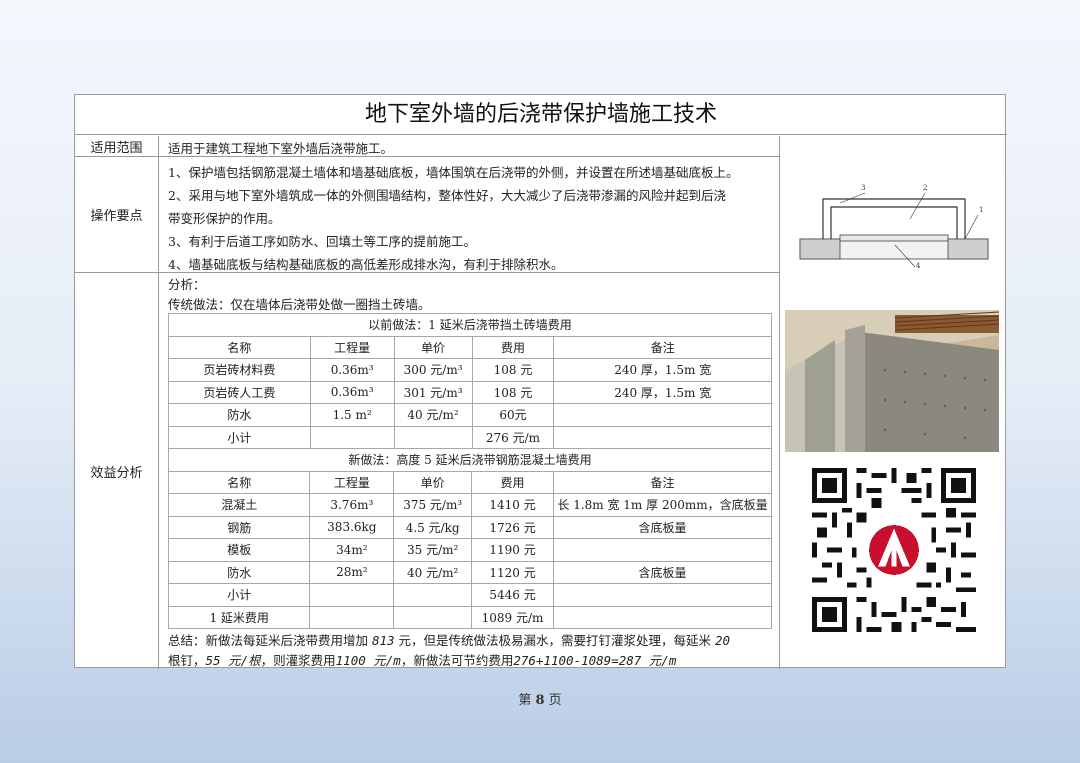 Image resolution: width=1080 pixels, height=763 pixels. Describe the element at coordinates (512, 527) in the screenshot. I see `cell-cost: 1726 元` at that location.